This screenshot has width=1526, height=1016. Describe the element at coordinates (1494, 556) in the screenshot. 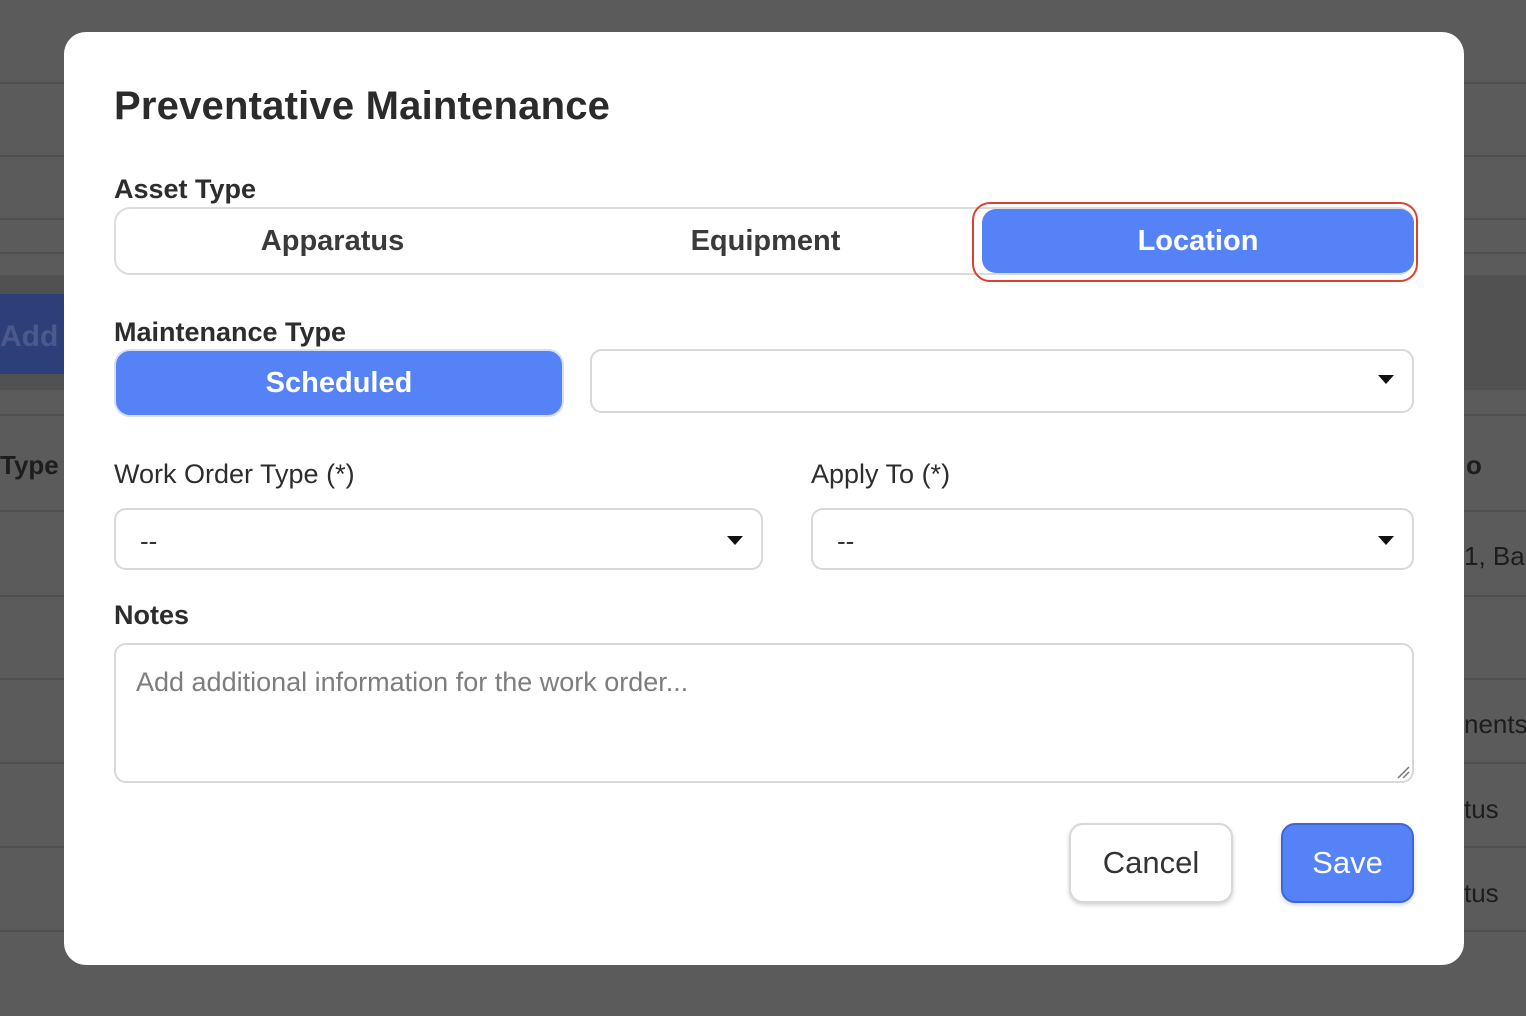

I see `table-cell: 1, Ba` at that location.